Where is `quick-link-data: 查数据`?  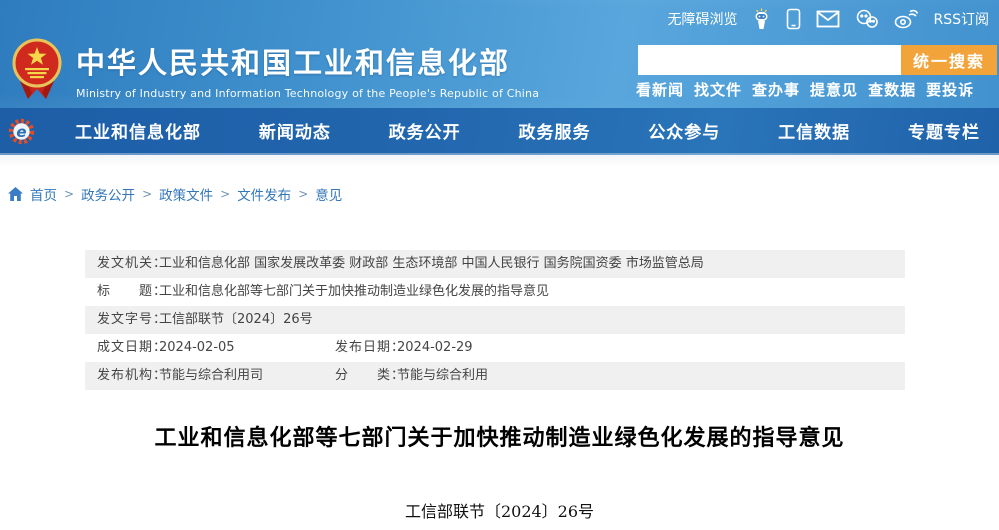 quick-link-data: 查数据 is located at coordinates (892, 89).